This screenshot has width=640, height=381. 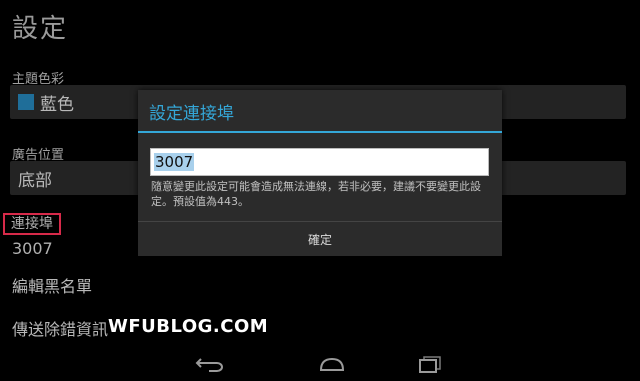 I want to click on page-title: 設定, so click(x=40, y=29).